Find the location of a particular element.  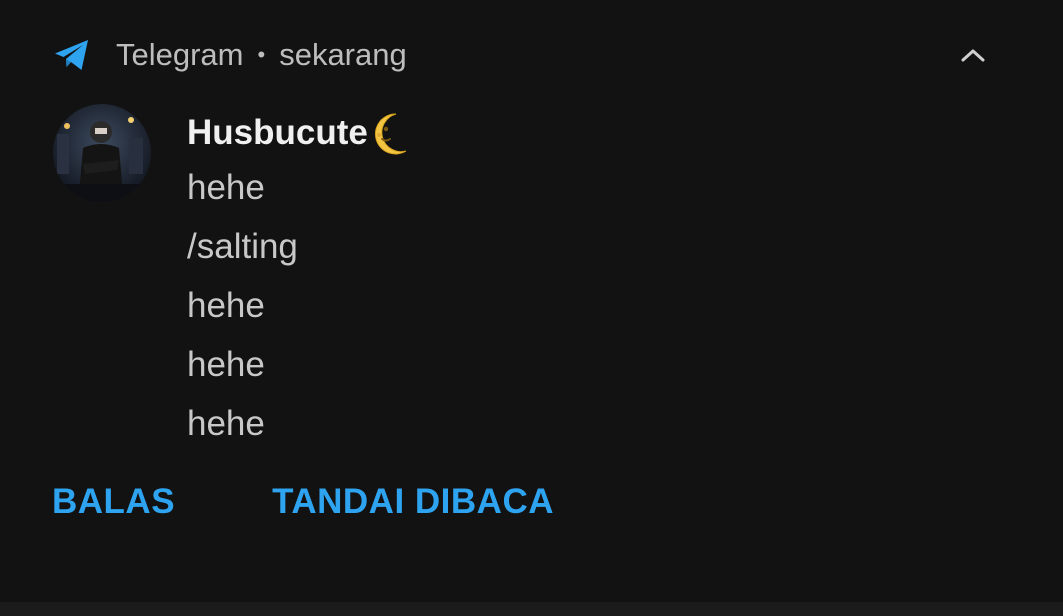

app-name: Telegram is located at coordinates (180, 54).